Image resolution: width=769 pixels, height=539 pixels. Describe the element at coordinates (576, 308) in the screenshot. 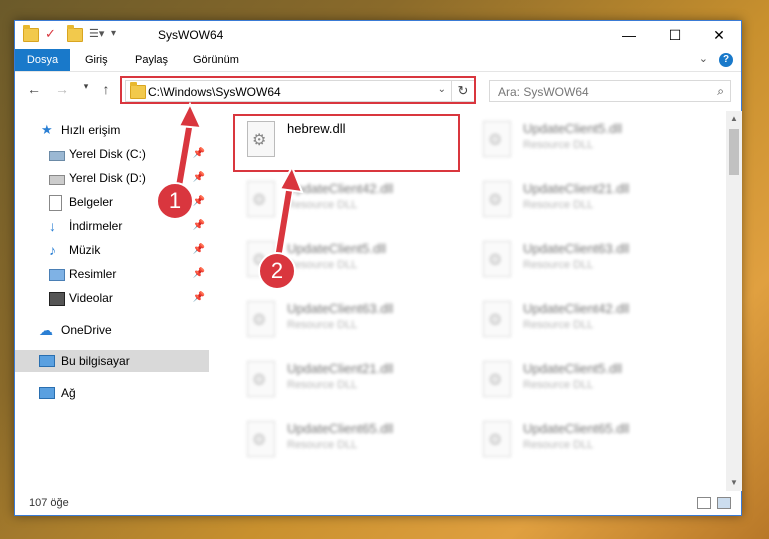

I see `file-name: UpdateClient42.dll` at that location.